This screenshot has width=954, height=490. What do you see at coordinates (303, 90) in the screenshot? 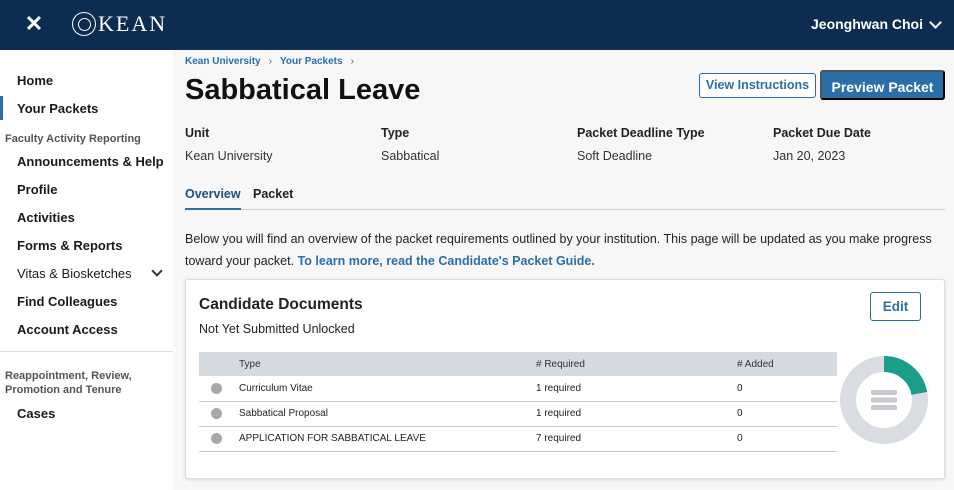
I see `page-title: Sabbatical Leave` at bounding box center [303, 90].